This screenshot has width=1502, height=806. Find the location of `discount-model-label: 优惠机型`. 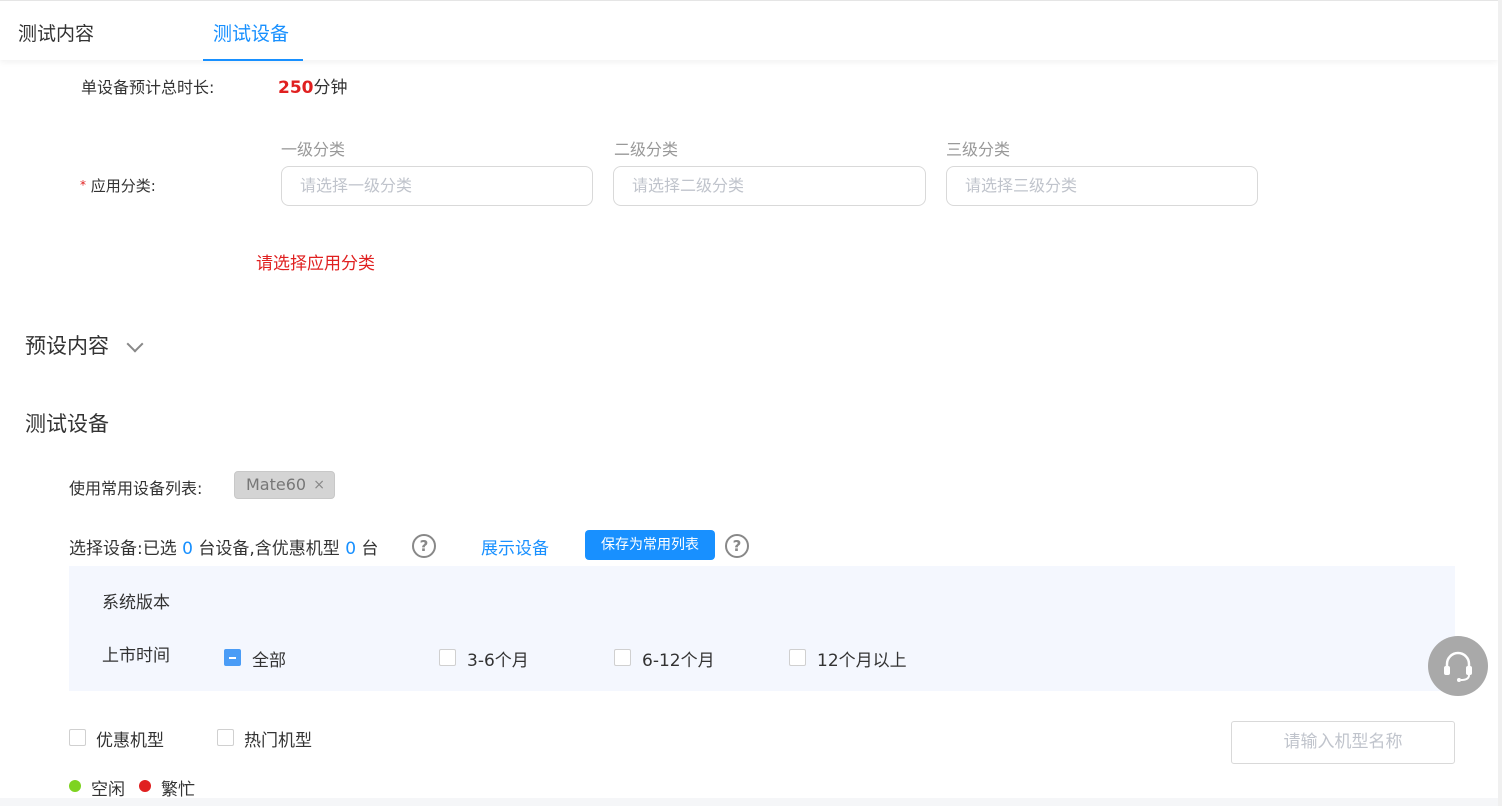

discount-model-label: 优惠机型 is located at coordinates (130, 738).